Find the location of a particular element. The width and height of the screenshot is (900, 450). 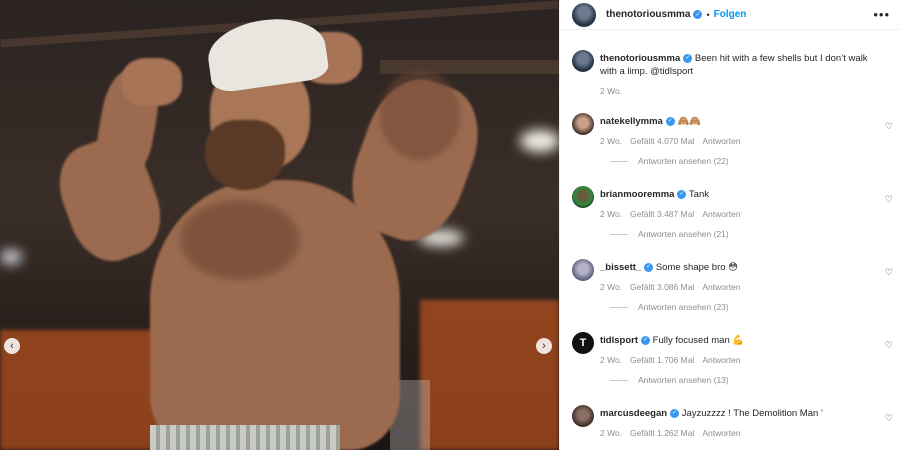

view-replies-button: Antworten ansehen (22) is located at coordinates (736, 161).